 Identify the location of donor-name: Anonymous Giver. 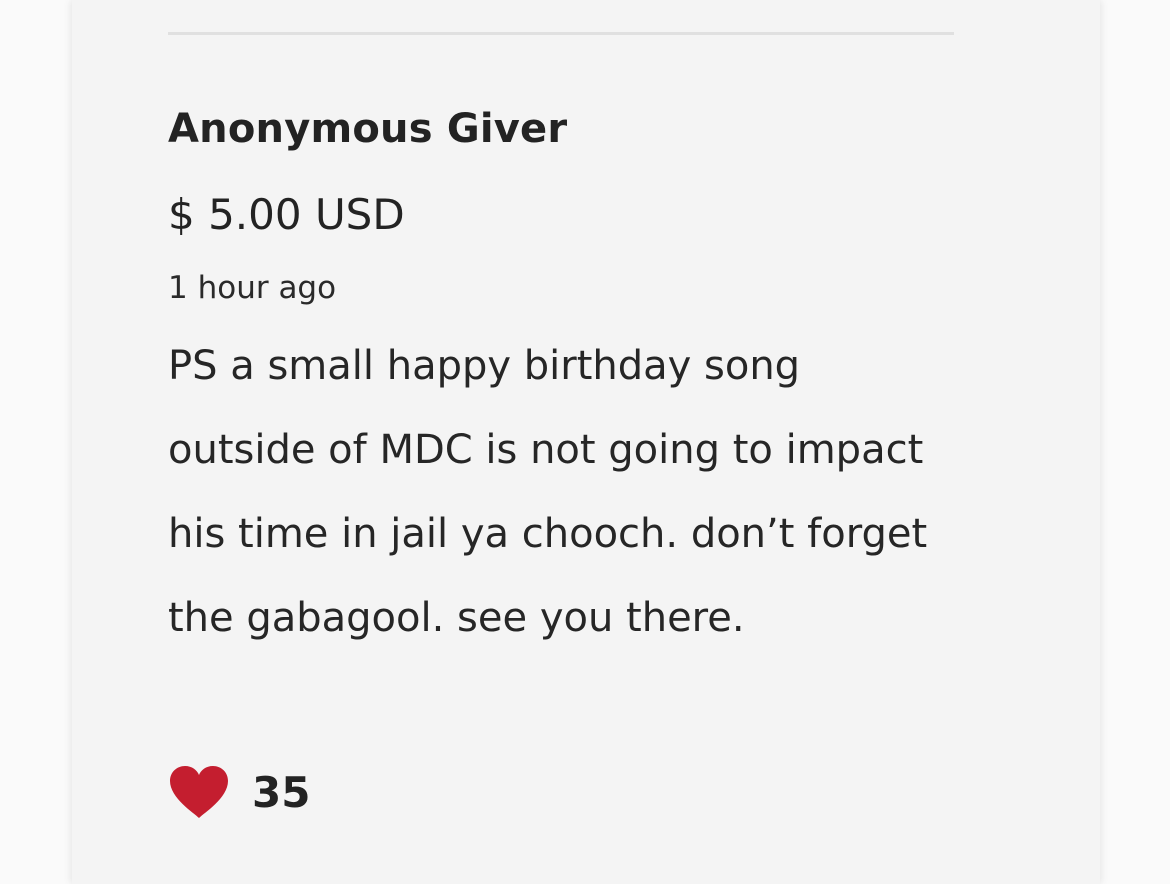
(368, 129).